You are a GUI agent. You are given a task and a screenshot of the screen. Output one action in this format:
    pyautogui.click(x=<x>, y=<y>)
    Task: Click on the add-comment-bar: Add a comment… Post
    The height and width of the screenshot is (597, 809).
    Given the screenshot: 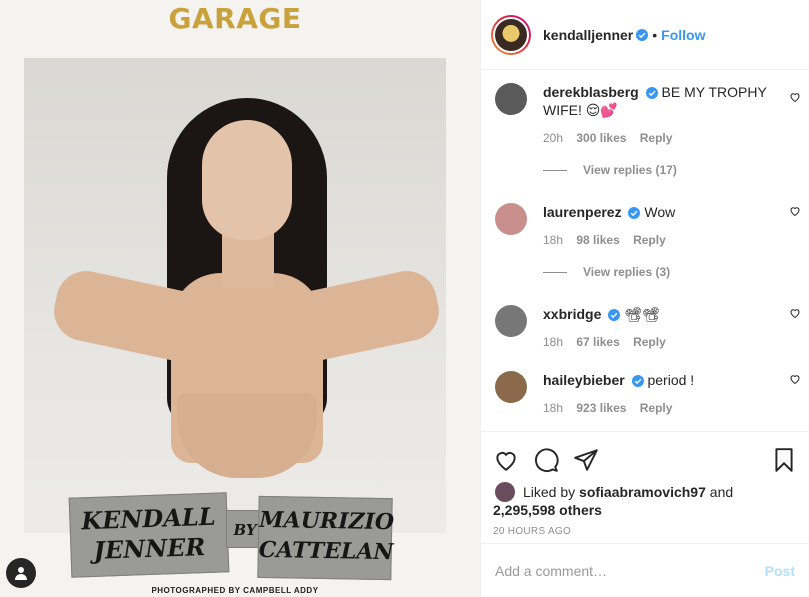 What is the action you would take?
    pyautogui.click(x=645, y=570)
    